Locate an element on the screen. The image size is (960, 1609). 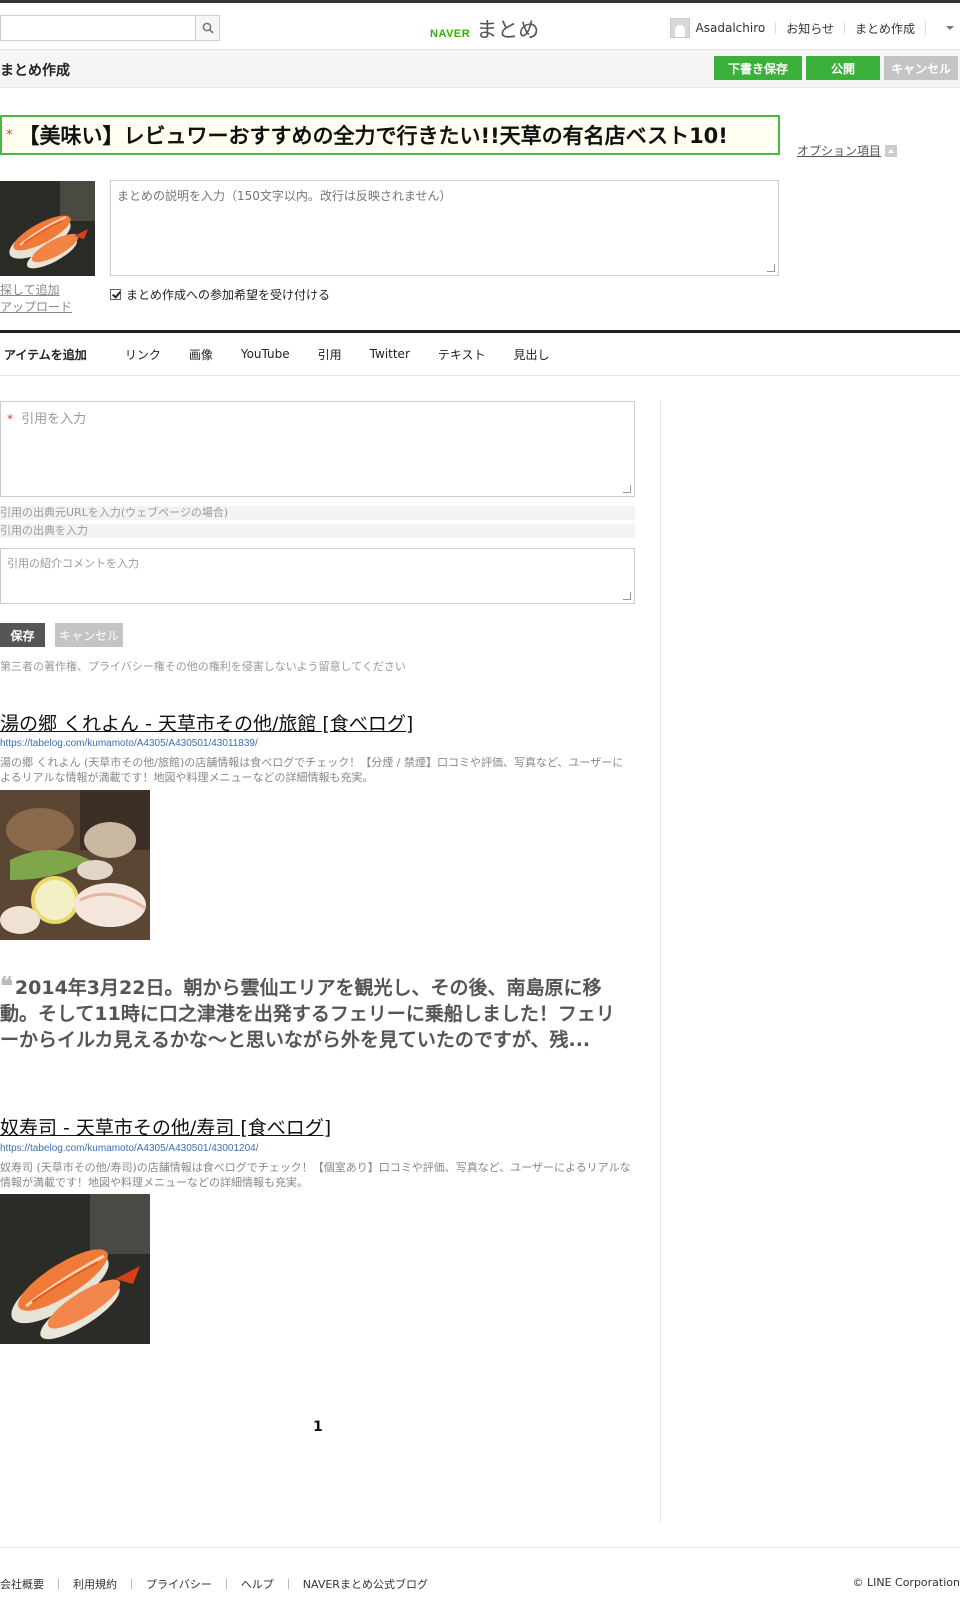
page-title: まとめ作成 is located at coordinates (35, 71).